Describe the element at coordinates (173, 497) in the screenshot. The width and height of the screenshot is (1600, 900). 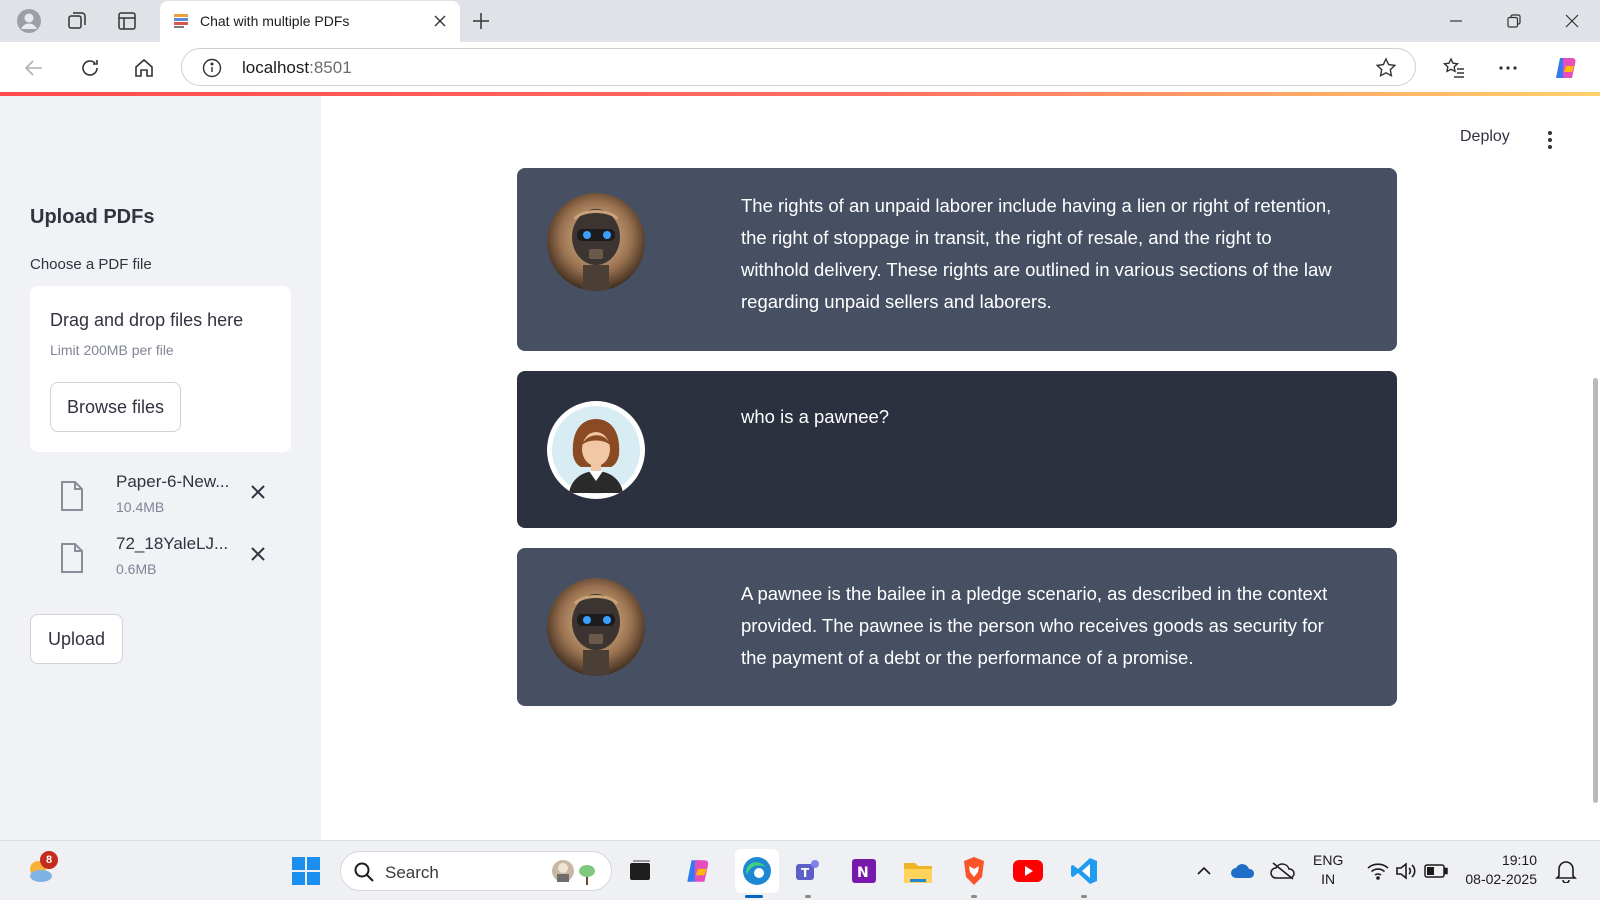
I see `uploaded-file-item: Paper-6-New... 10.4MB` at that location.